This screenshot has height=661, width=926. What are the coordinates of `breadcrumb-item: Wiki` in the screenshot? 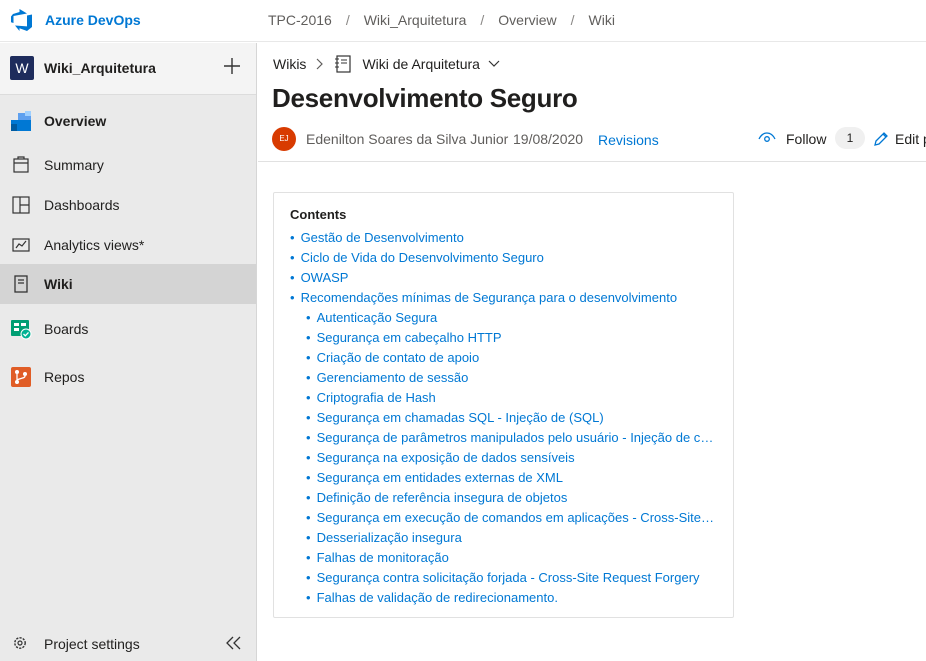 It's located at (602, 20).